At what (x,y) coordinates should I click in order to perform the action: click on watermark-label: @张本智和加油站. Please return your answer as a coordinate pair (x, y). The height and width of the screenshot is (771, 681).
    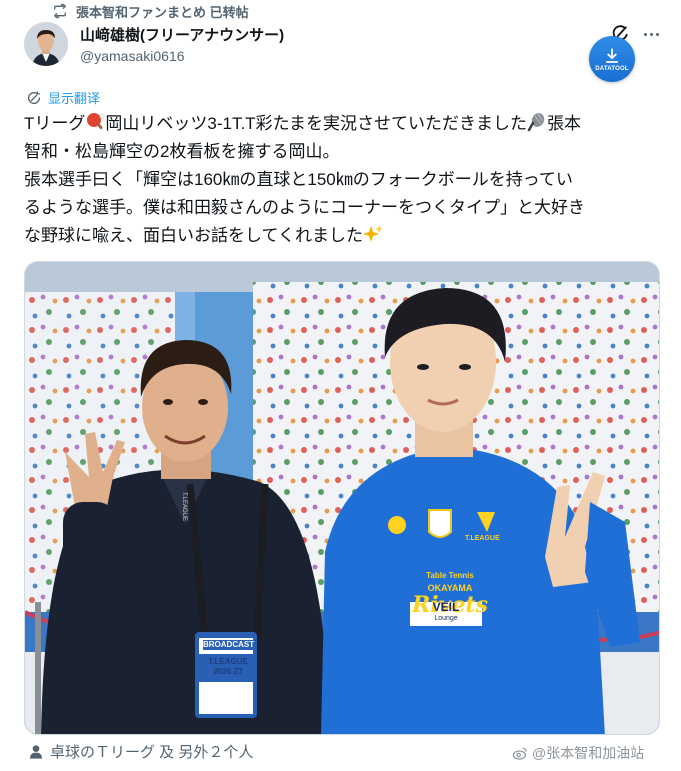
    Looking at the image, I should click on (588, 753).